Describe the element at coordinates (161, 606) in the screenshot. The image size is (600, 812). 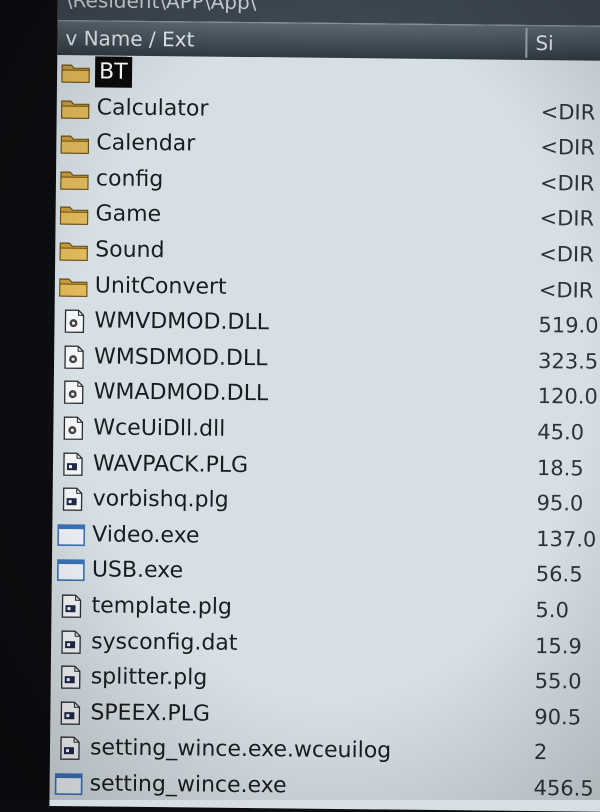
I see `file-name: template.plg` at that location.